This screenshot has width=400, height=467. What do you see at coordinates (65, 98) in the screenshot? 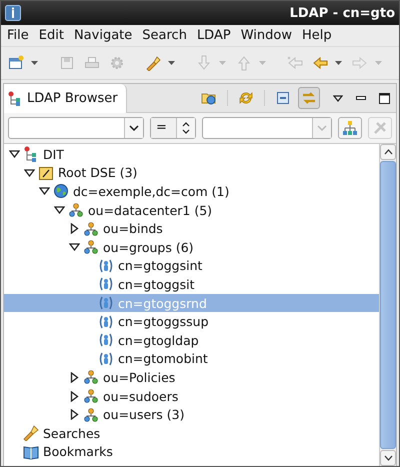
I see `view-tab: LDAP Browser` at bounding box center [65, 98].